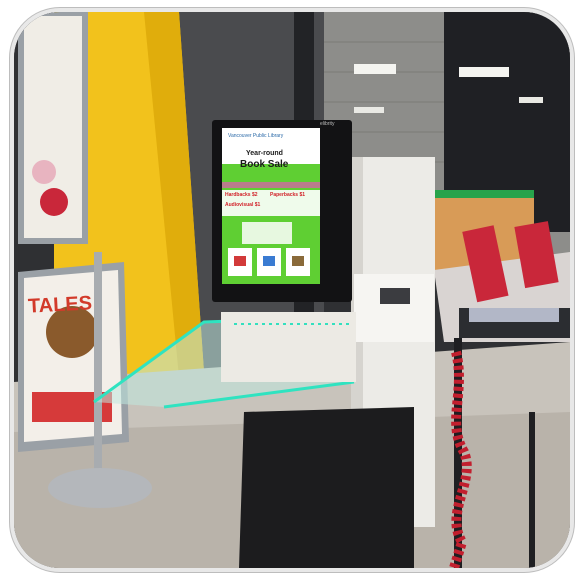 This screenshot has width=579, height=577. I want to click on screen-heading-line1: Year-round, so click(264, 153).